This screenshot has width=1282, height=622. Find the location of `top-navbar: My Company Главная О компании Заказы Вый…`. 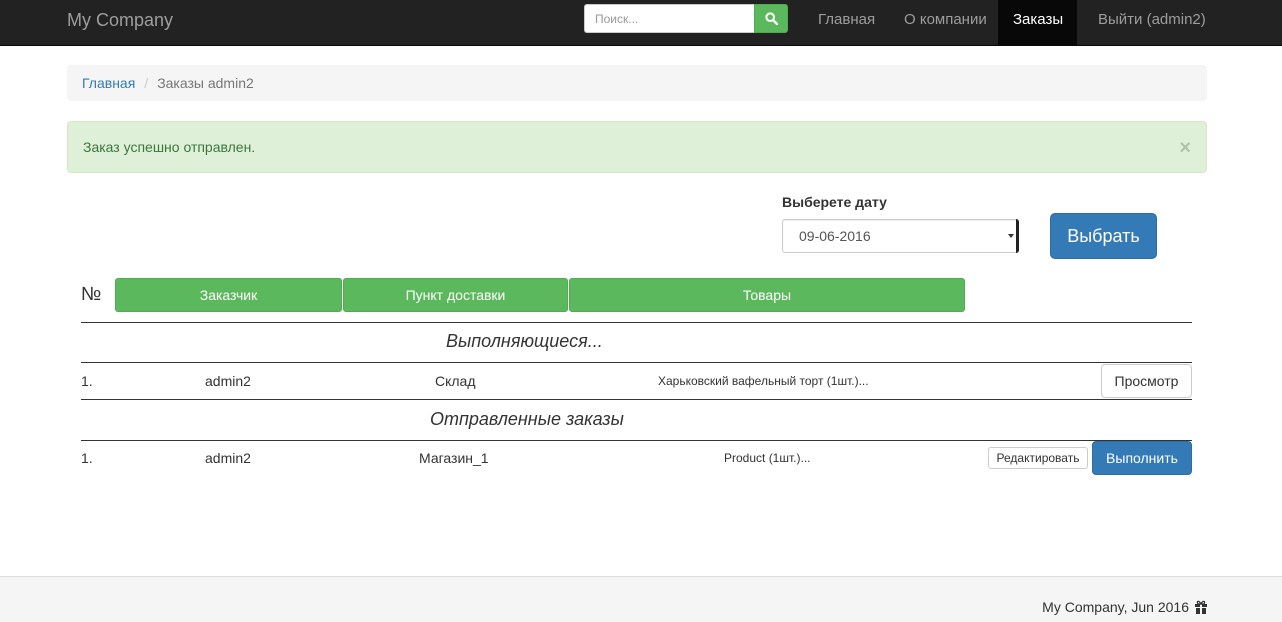

top-navbar: My Company Главная О компании Заказы Вый… is located at coordinates (641, 23).